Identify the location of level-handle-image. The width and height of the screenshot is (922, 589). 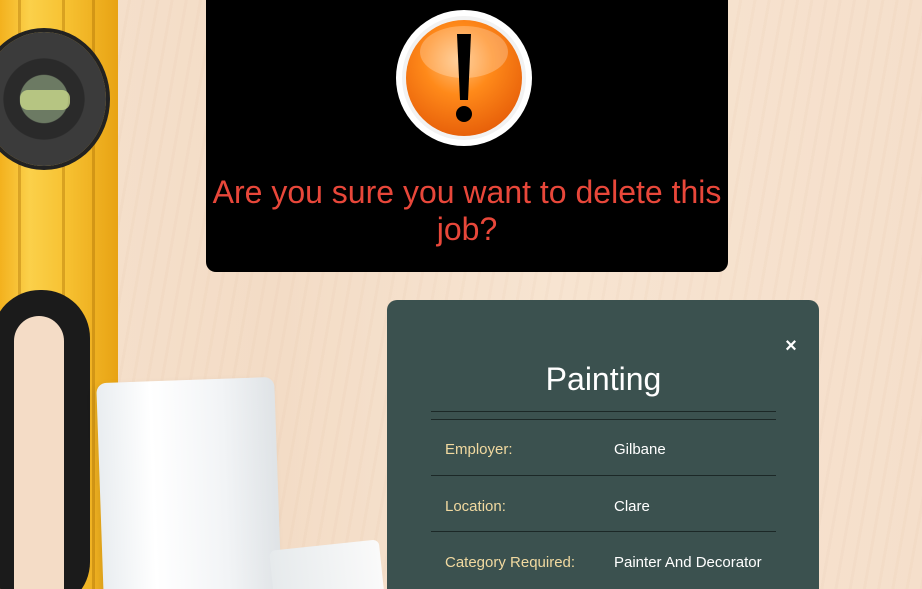
(45, 439).